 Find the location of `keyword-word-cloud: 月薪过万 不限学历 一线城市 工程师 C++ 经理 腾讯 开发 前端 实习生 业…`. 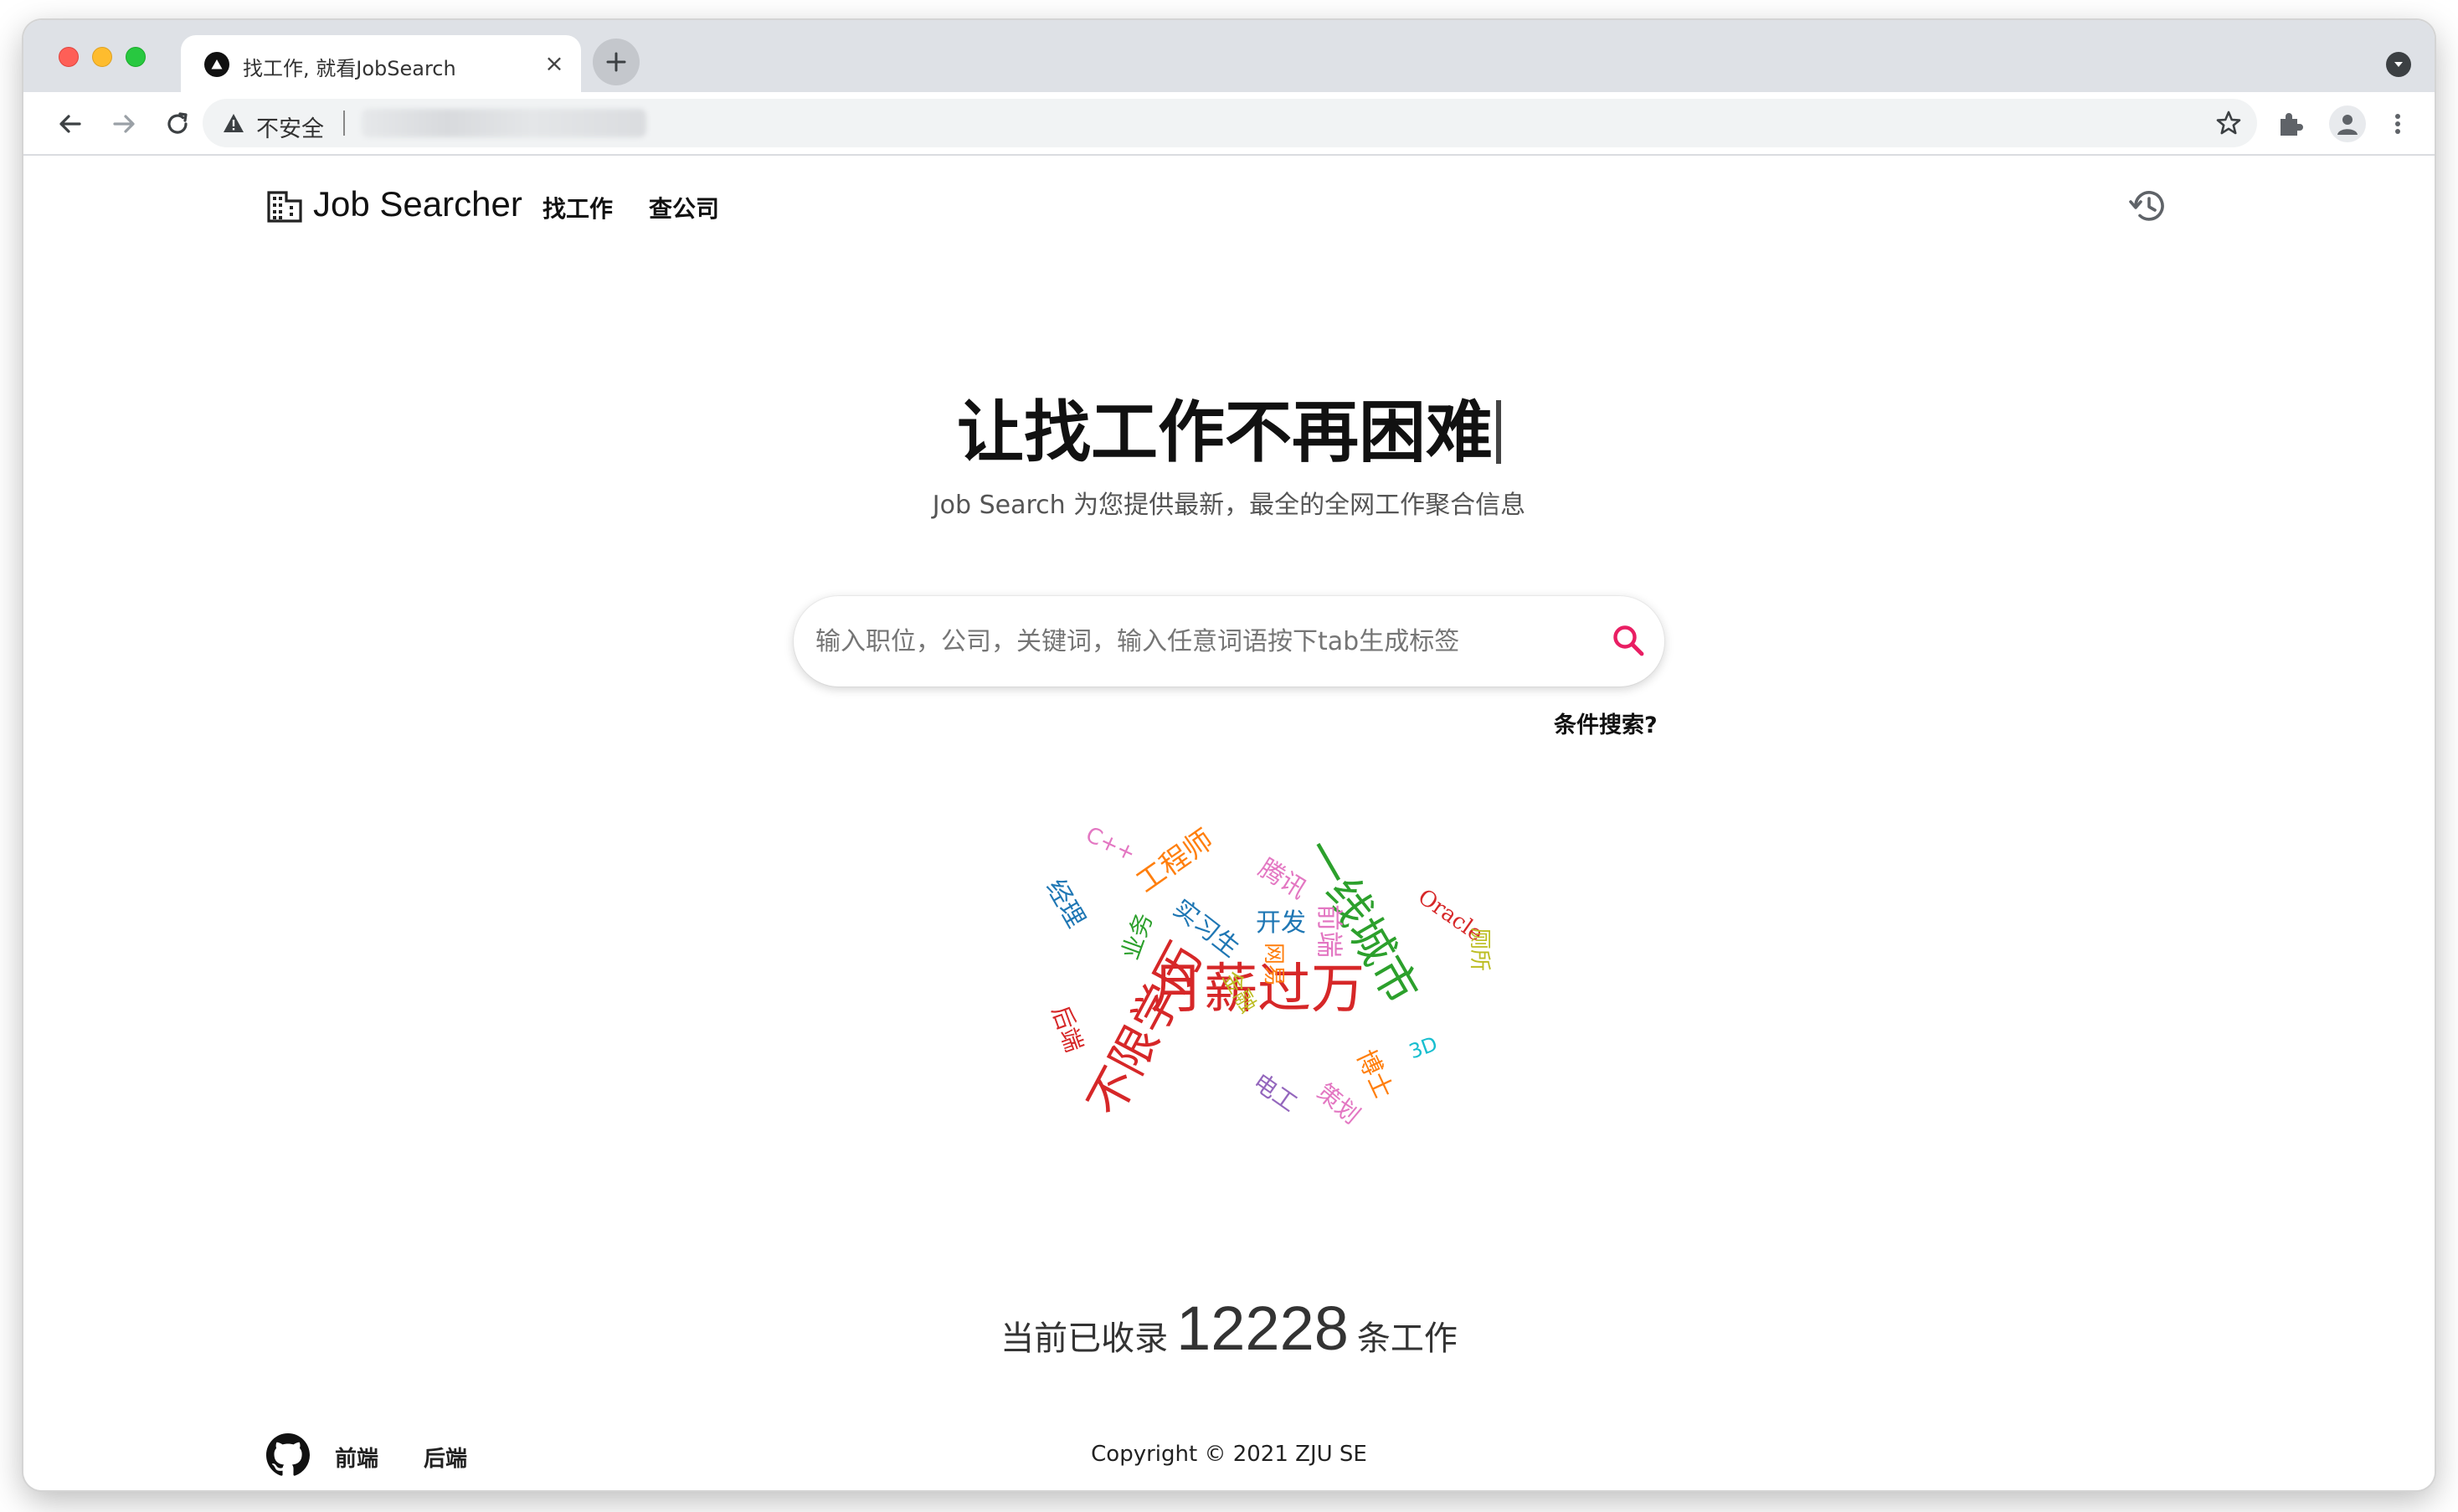

keyword-word-cloud: 月薪过万 不限学历 一线城市 工程师 C++ 经理 腾讯 开发 前端 实习生 业… is located at coordinates (1262, 1085).